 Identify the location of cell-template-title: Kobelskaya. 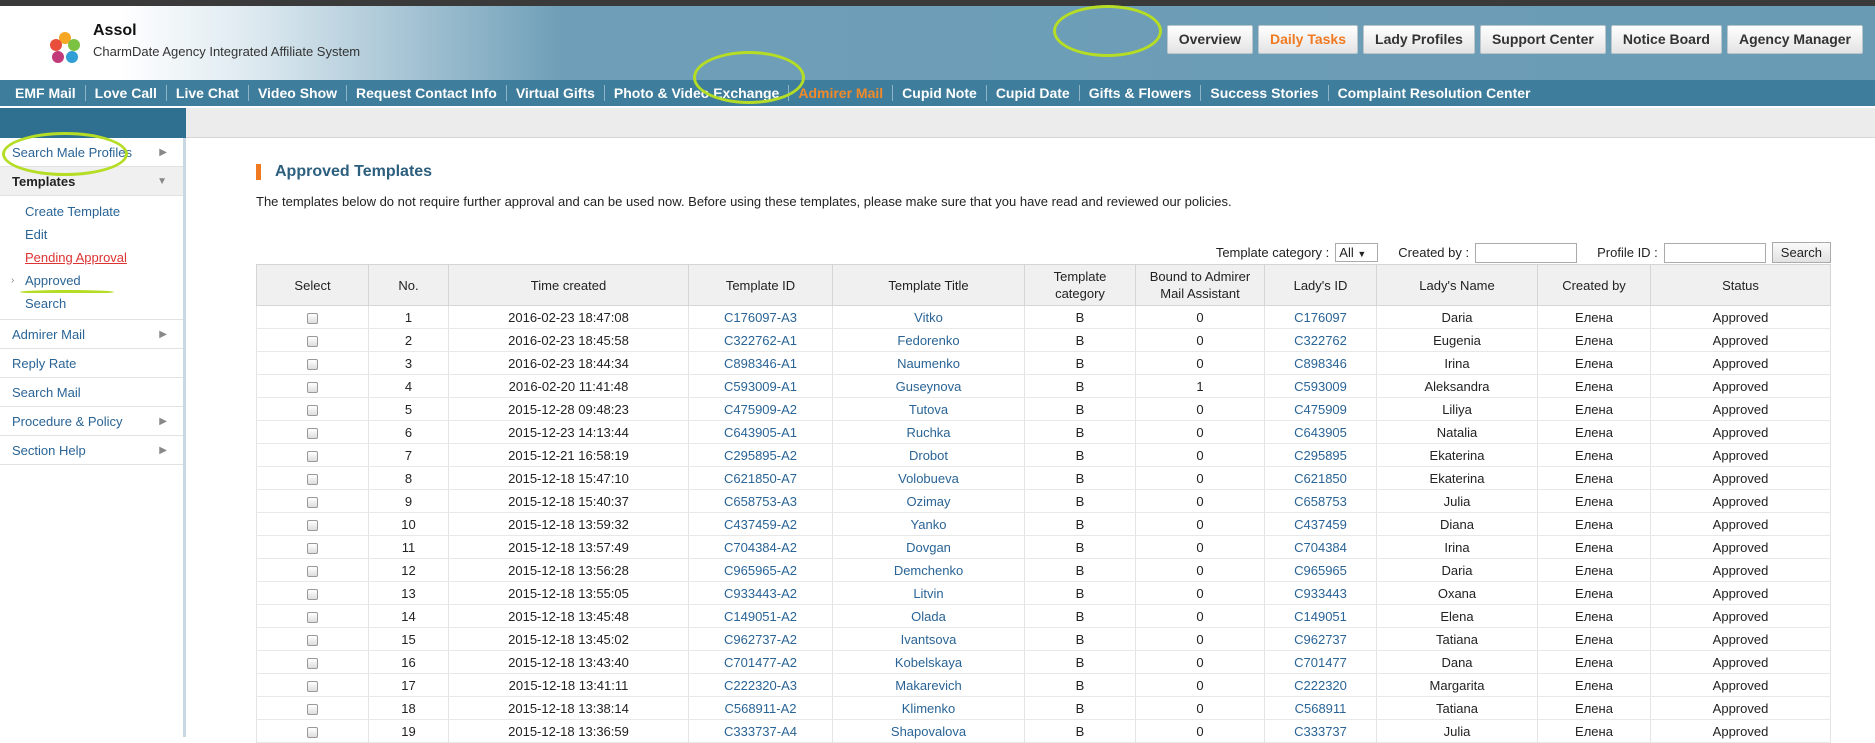
(928, 662).